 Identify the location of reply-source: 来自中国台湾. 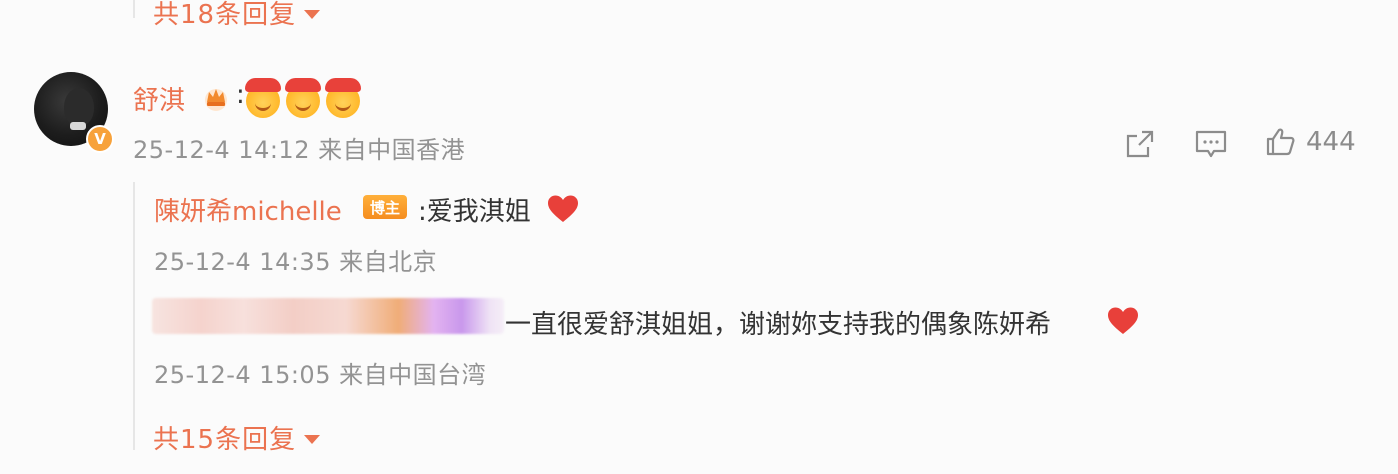
(413, 375).